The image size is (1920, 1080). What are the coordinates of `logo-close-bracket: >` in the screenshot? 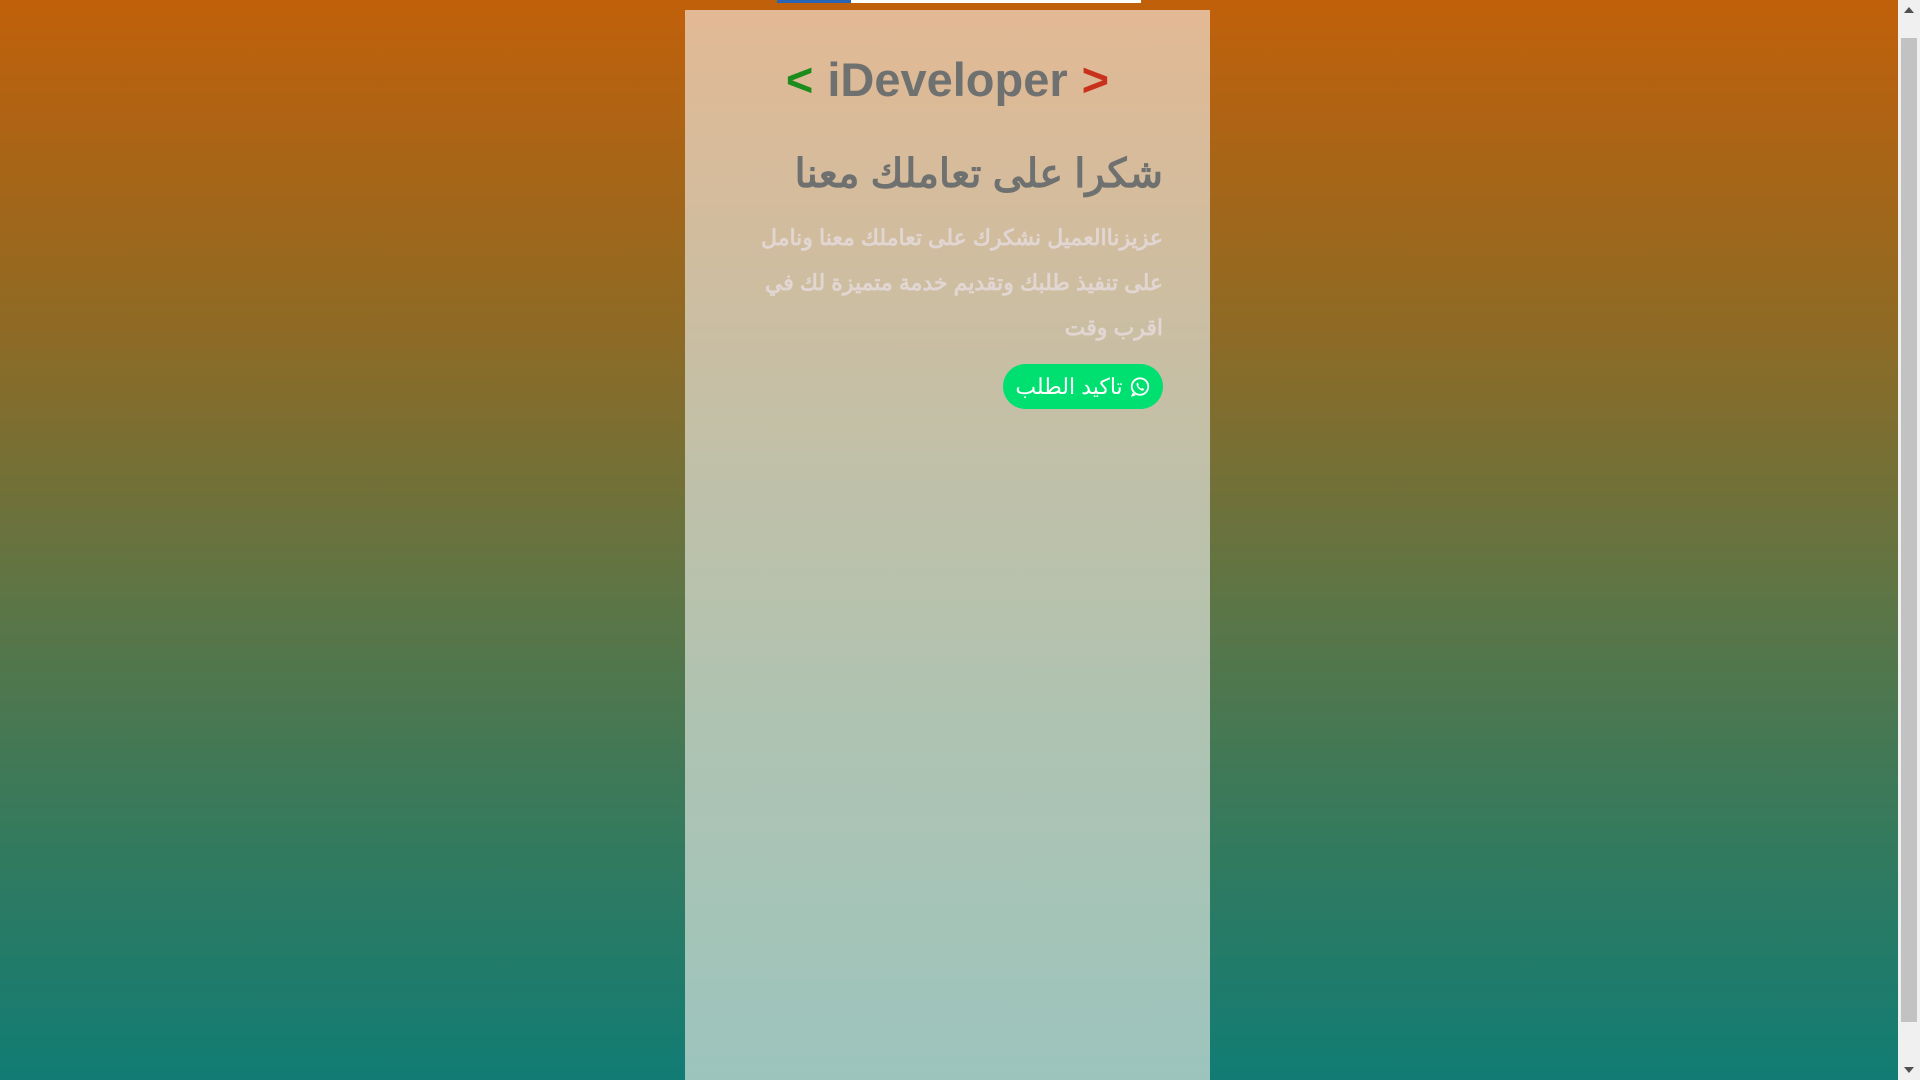 It's located at (1095, 79).